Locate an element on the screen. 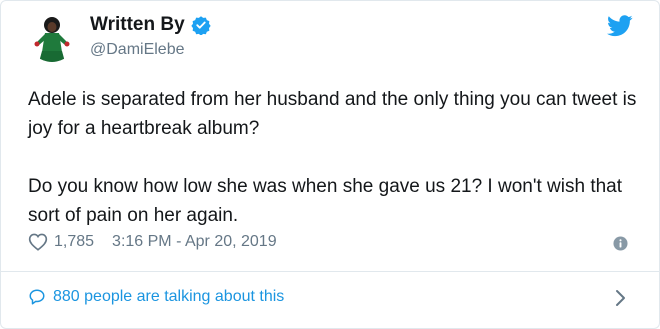 The image size is (660, 329). like-count: 1,785 is located at coordinates (74, 242).